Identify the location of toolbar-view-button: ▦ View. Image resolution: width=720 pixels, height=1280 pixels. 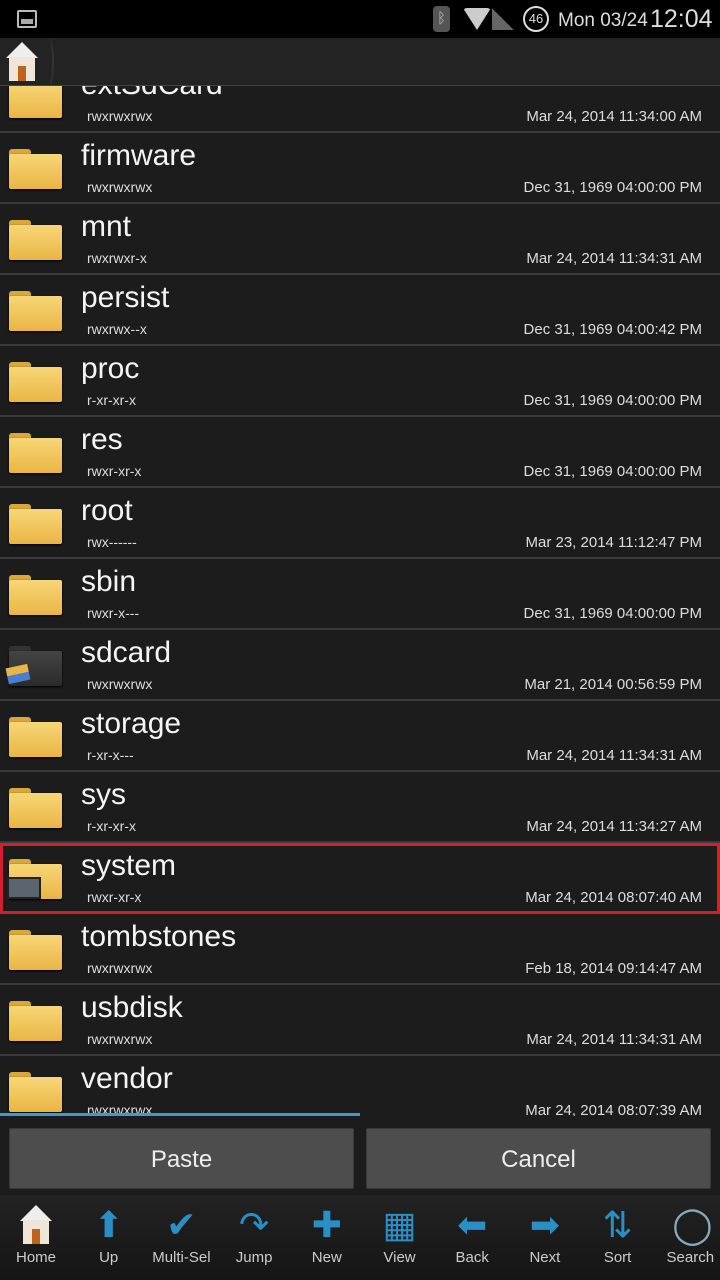
(400, 1237).